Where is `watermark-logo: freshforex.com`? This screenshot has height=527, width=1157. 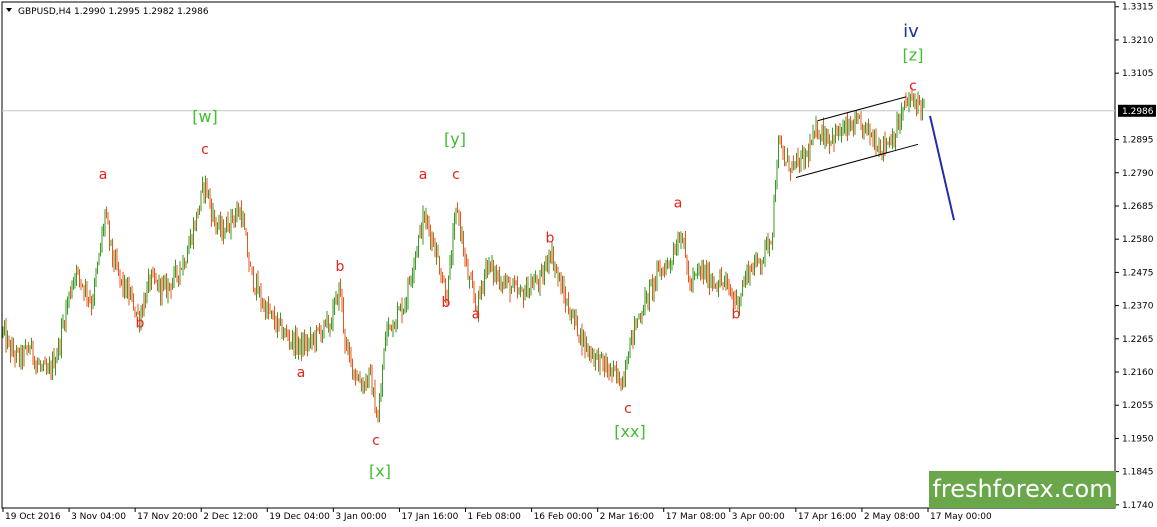
watermark-logo: freshforex.com is located at coordinates (1022, 489).